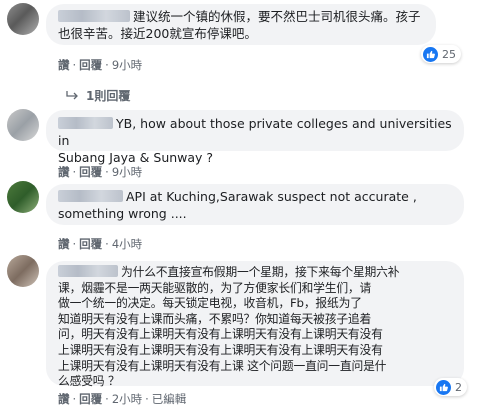  I want to click on view-replies-link: 1則回覆, so click(98, 95).